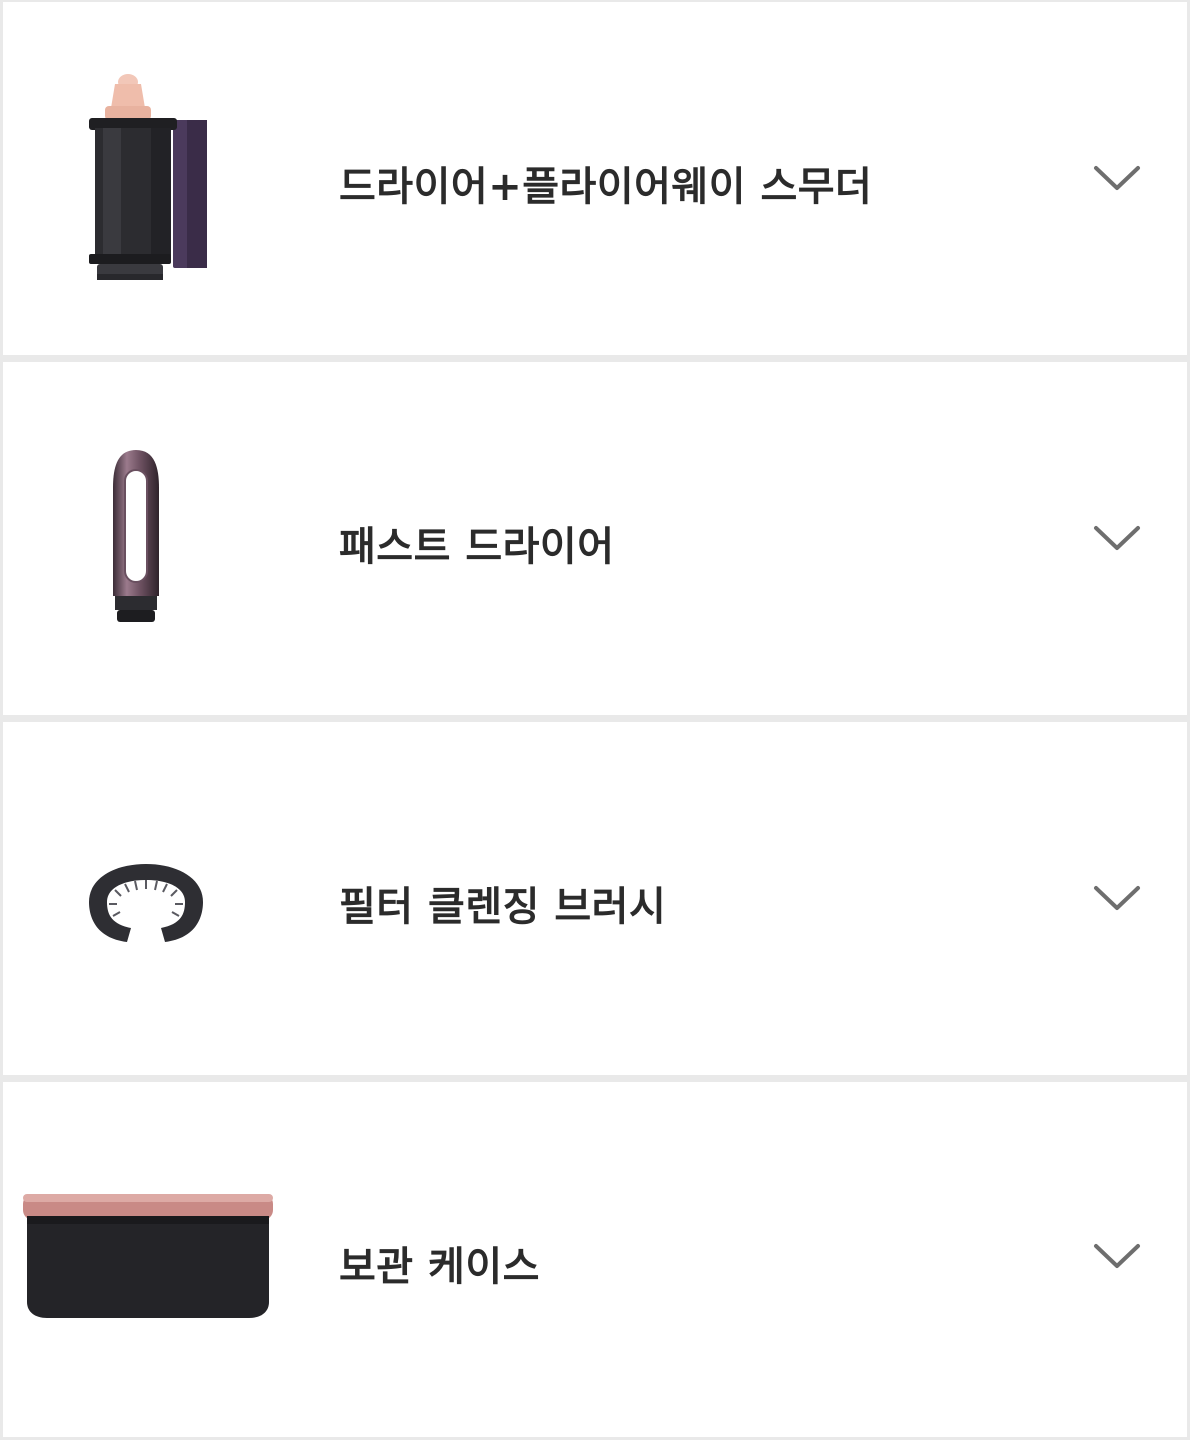 The width and height of the screenshot is (1190, 1440). I want to click on filter-cleaning-brush-icon, so click(146, 904).